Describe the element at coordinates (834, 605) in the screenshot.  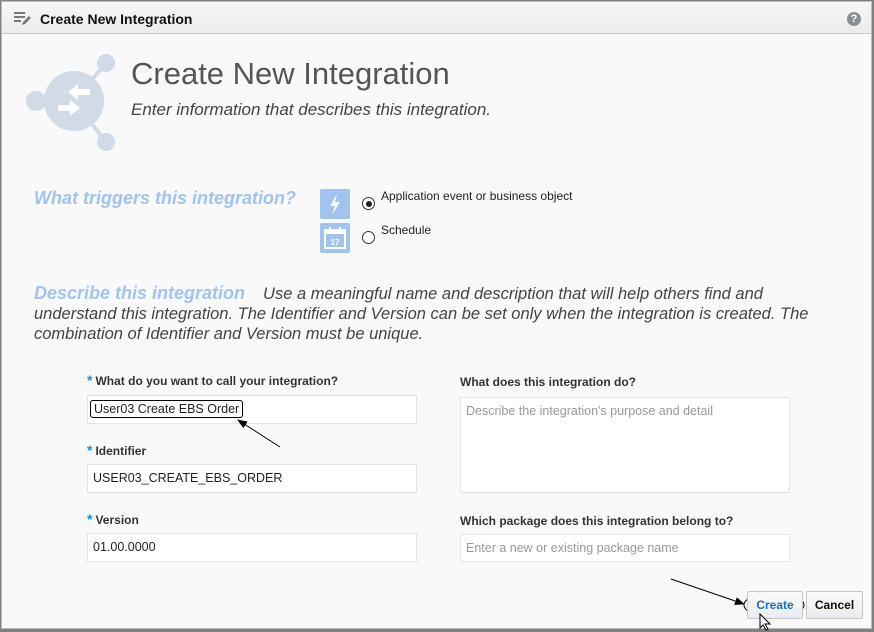
I see `cancel-button: Cancel` at that location.